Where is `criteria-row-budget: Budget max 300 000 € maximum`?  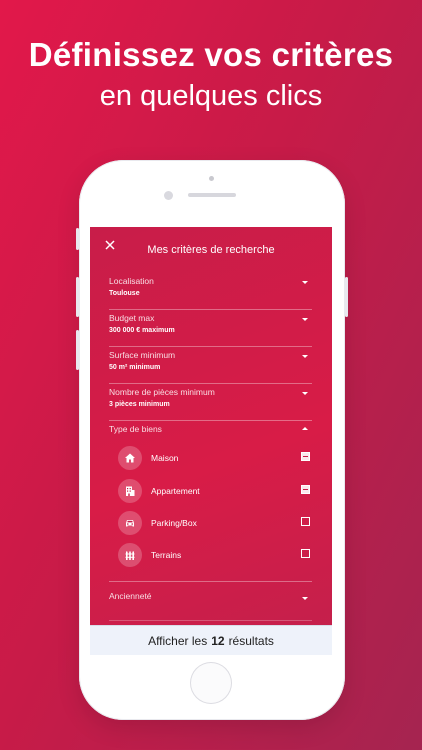
criteria-row-budget: Budget max 300 000 € maximum is located at coordinates (210, 328).